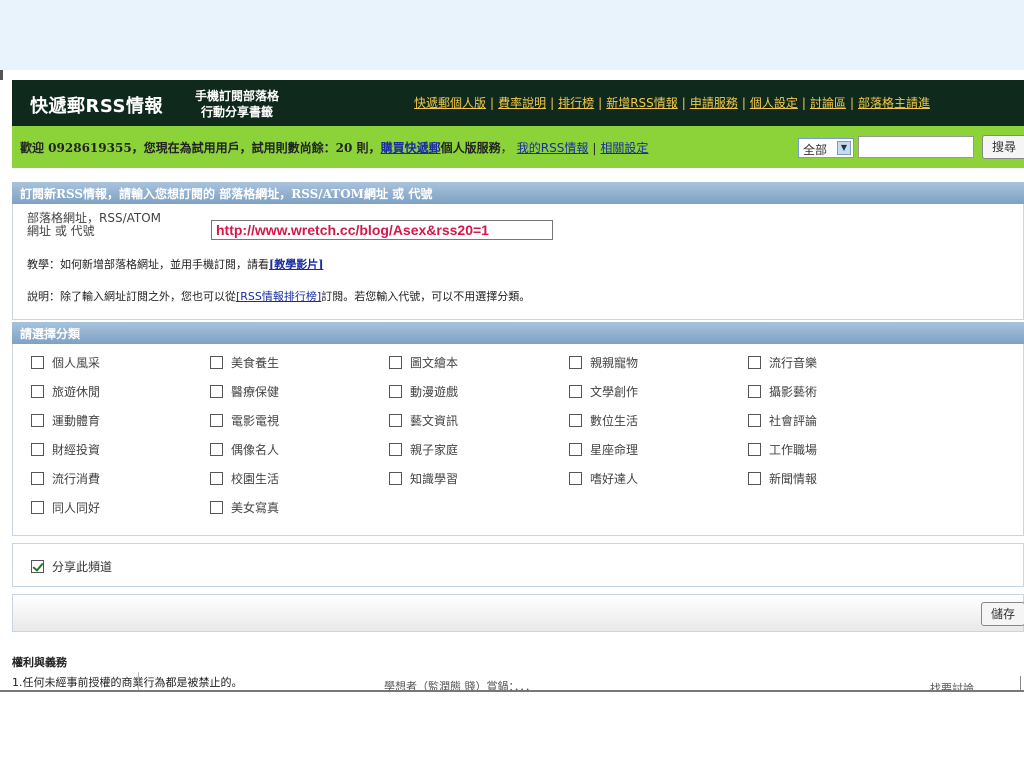 This screenshot has width=1024, height=768. What do you see at coordinates (522, 103) in the screenshot?
I see `nav-pricing: 費率說明` at bounding box center [522, 103].